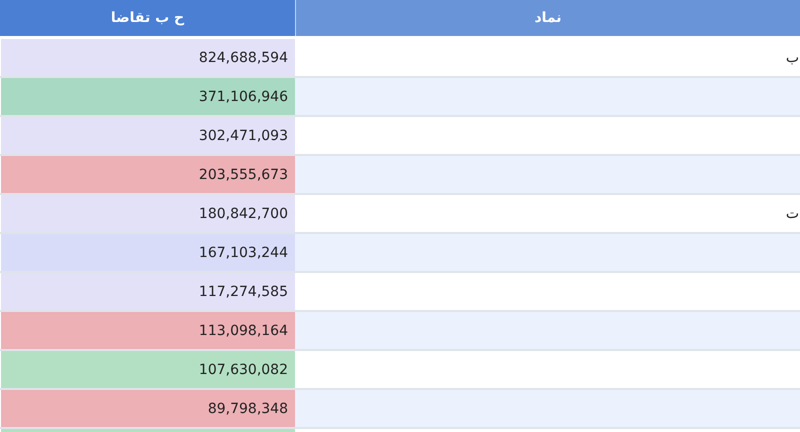 This screenshot has height=432, width=800. I want to click on demand-cell: 107,630,082, so click(147, 369).